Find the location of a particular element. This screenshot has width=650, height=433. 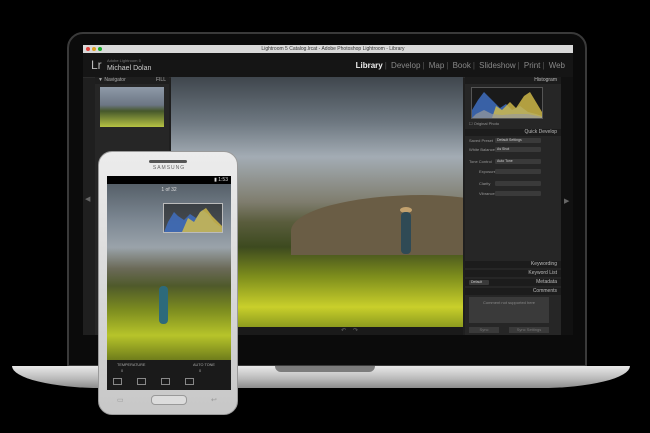

rotate-left-icon: ↶ is located at coordinates (343, 330).